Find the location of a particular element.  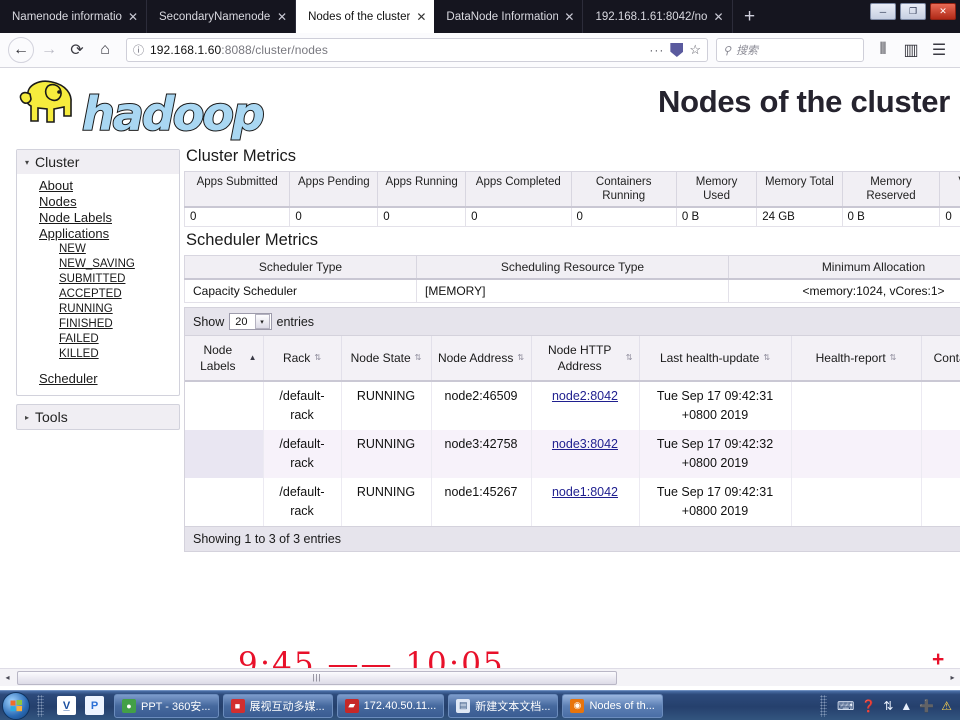

th-health-report: Health-report ⇅ is located at coordinates (856, 359).